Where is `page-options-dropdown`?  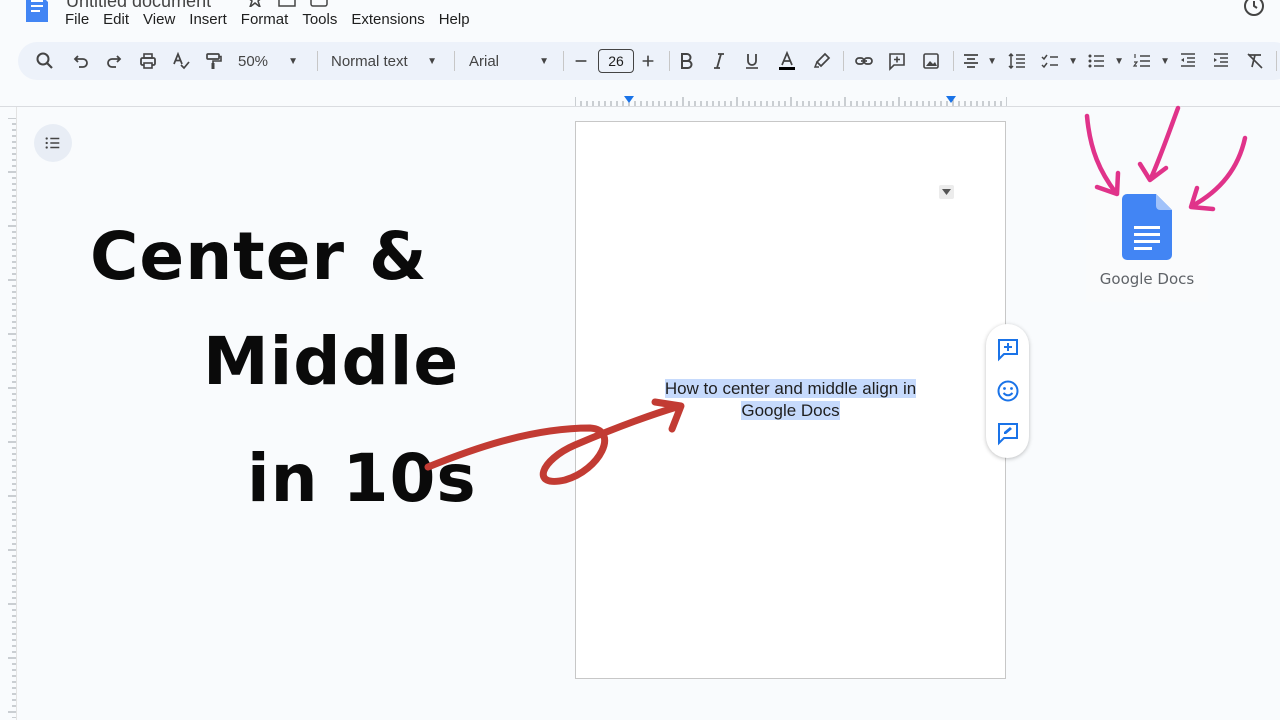
page-options-dropdown is located at coordinates (946, 192).